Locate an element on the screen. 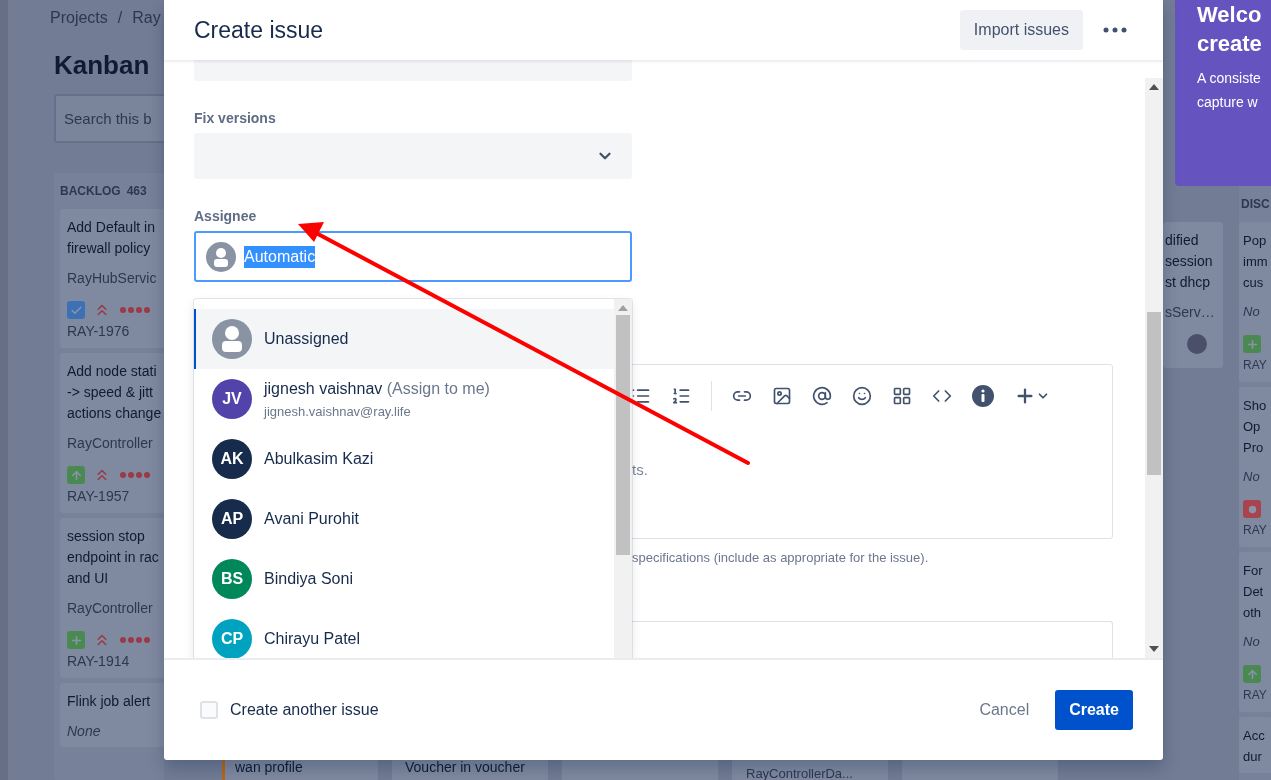  field-label: Assignee is located at coordinates (226, 216).